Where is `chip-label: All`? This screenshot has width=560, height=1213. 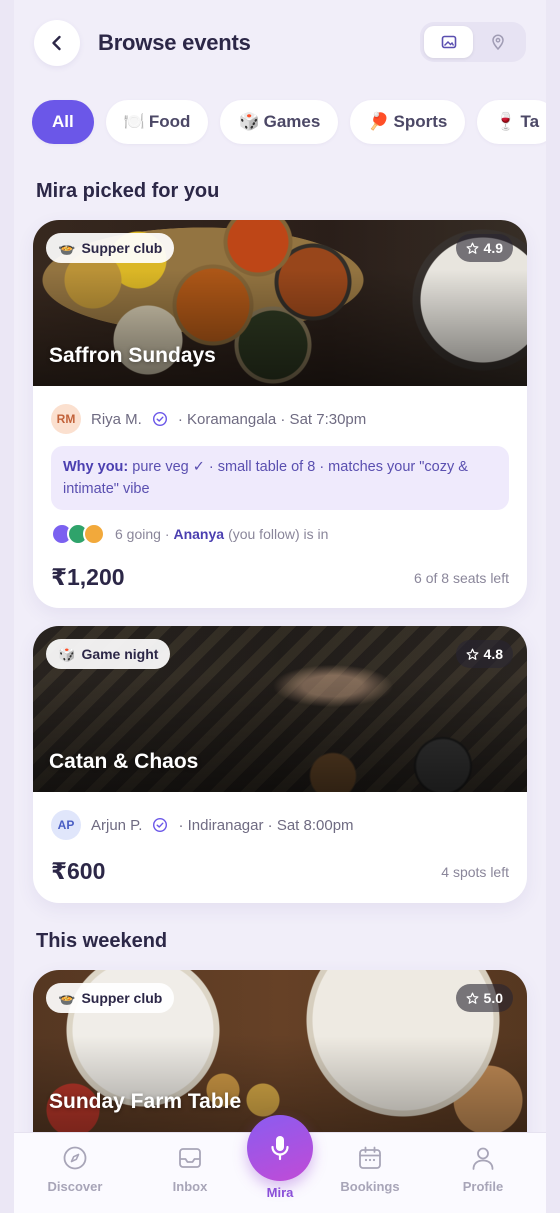 chip-label: All is located at coordinates (63, 121).